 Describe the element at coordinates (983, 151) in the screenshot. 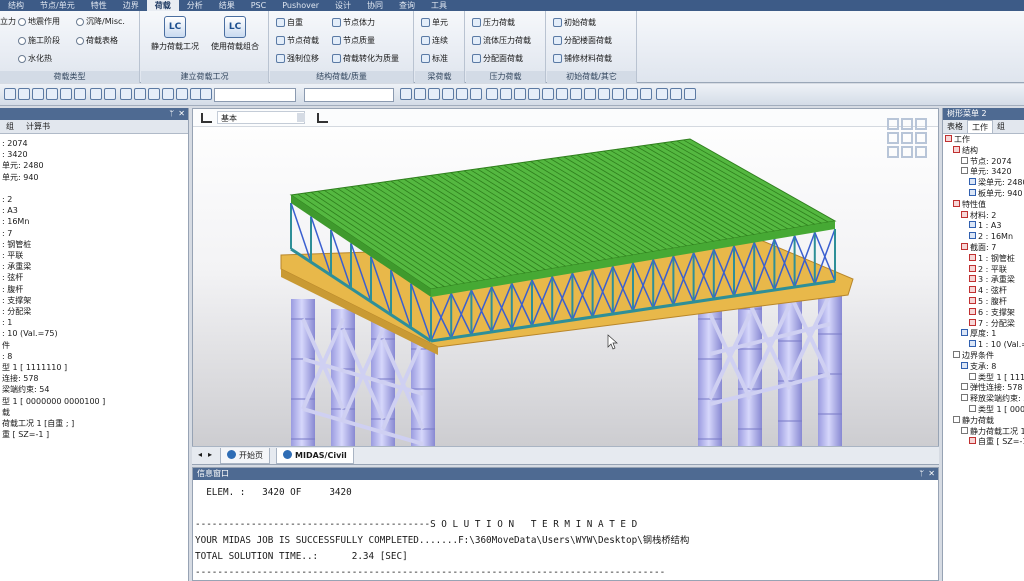

I see `tree-node: 结构` at that location.